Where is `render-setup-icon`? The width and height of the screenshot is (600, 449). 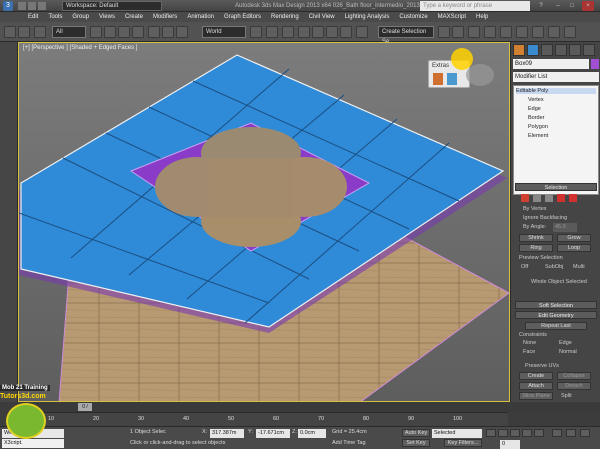 render-setup-icon is located at coordinates (538, 32).